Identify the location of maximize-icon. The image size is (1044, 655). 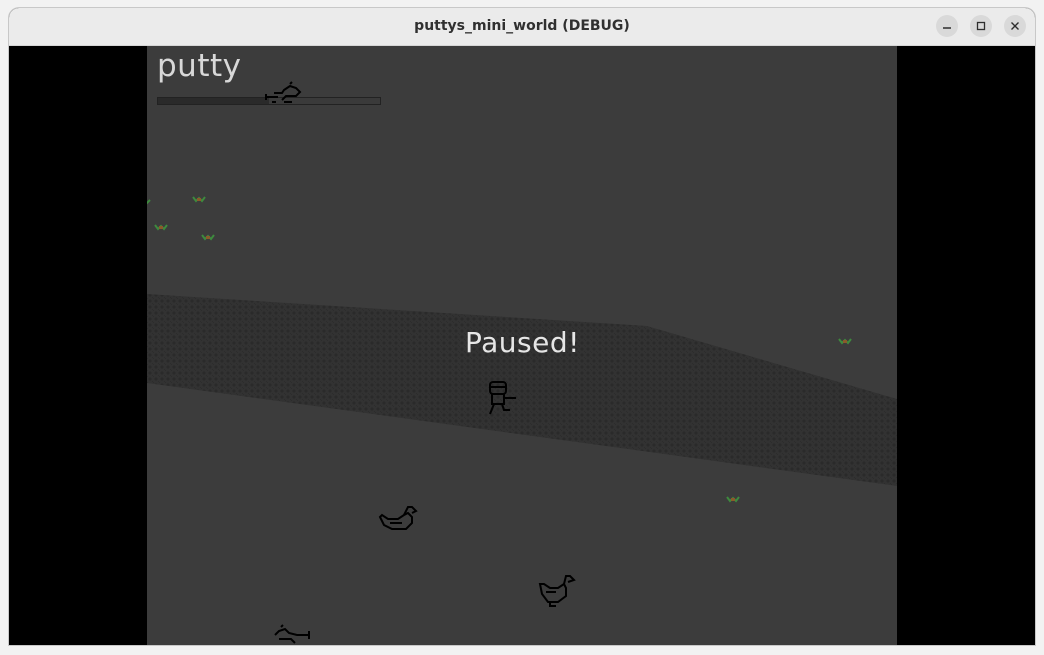
(981, 26).